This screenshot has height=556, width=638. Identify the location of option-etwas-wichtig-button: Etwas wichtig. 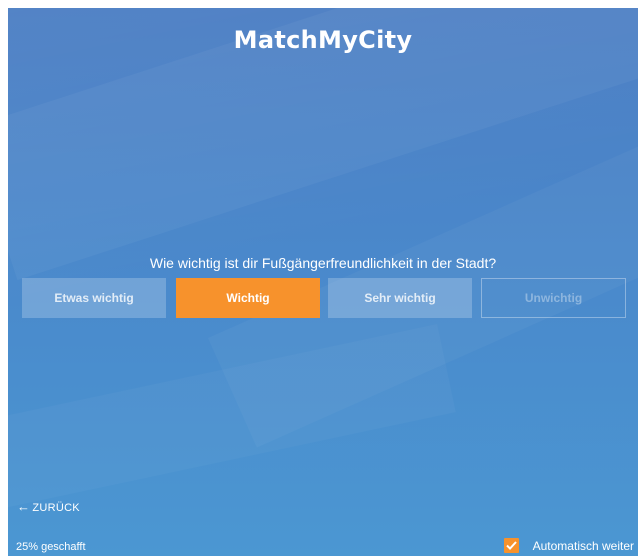
(94, 298).